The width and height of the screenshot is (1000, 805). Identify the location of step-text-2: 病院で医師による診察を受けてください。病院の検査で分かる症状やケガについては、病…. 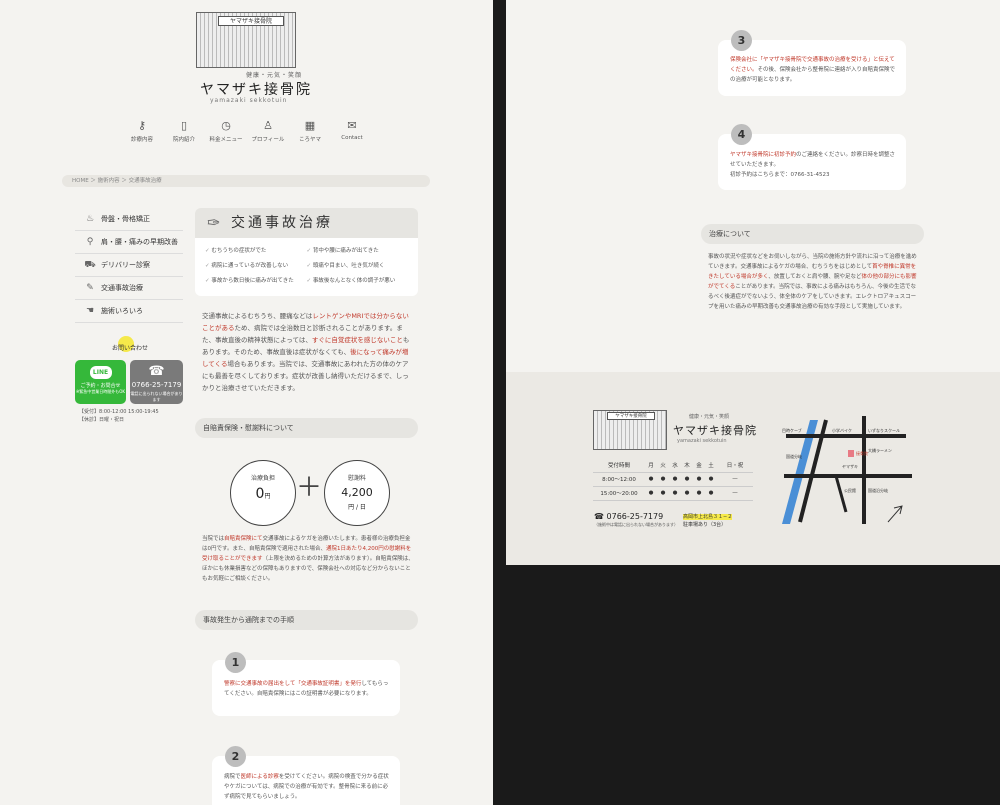
(308, 787).